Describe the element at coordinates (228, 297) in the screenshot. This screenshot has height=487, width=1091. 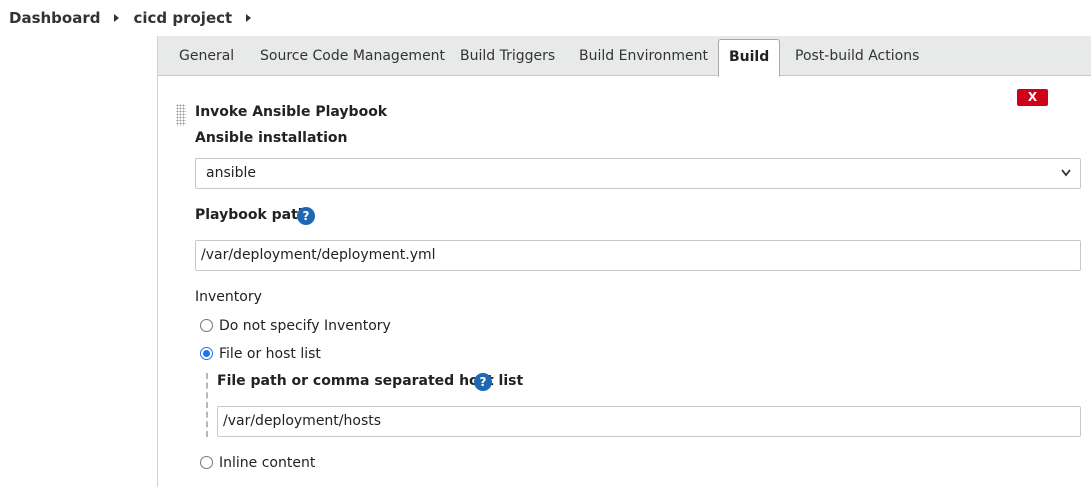
I see `inventory-label: Inventory` at that location.